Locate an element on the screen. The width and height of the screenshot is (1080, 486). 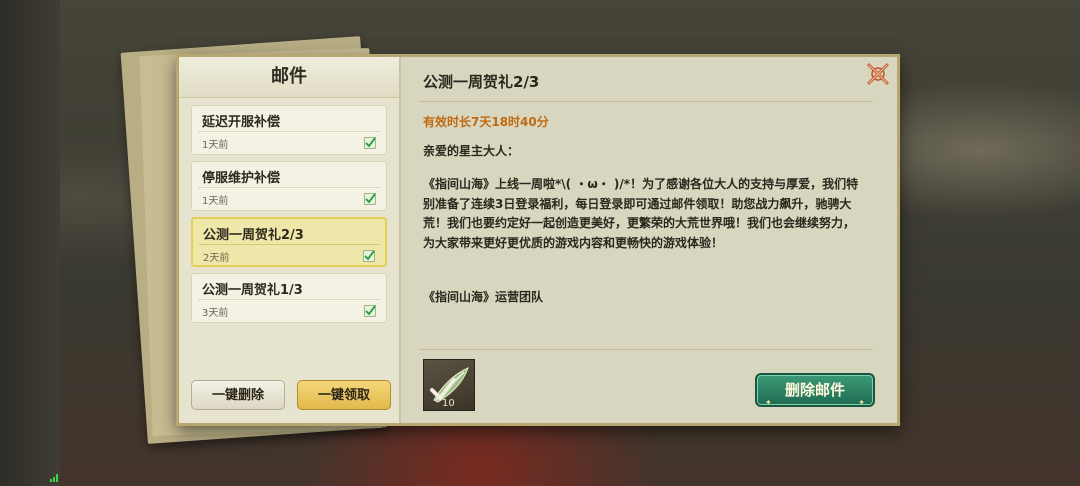
attachment-quantity: 10 is located at coordinates (448, 403).